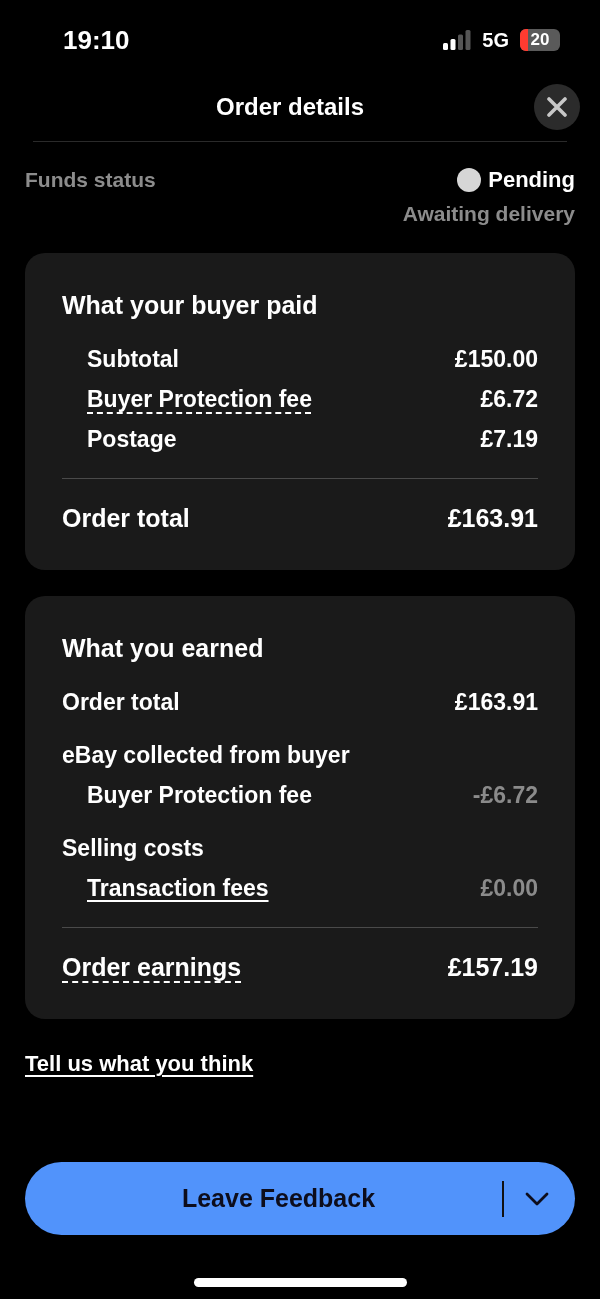  I want to click on row-amount: £150.00, so click(496, 359).